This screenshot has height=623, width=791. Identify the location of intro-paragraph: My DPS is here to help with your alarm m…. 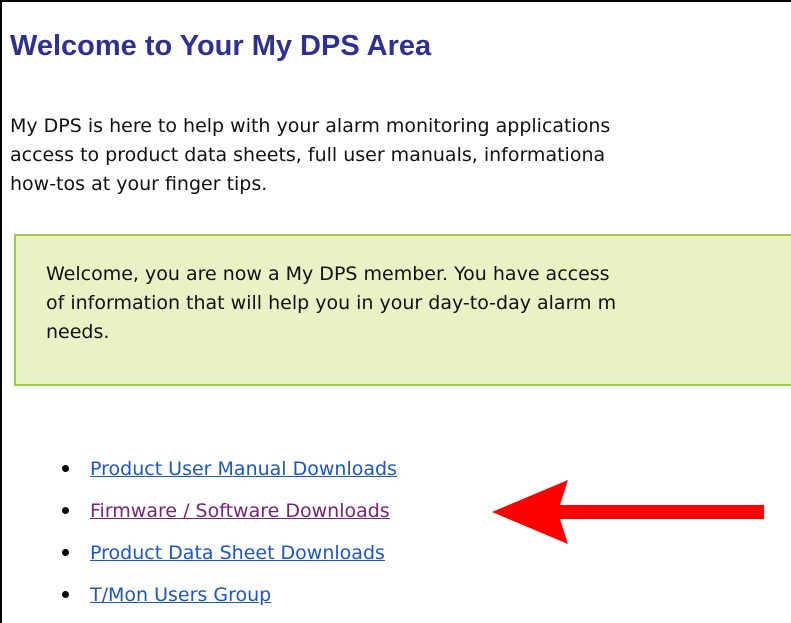
(400, 155).